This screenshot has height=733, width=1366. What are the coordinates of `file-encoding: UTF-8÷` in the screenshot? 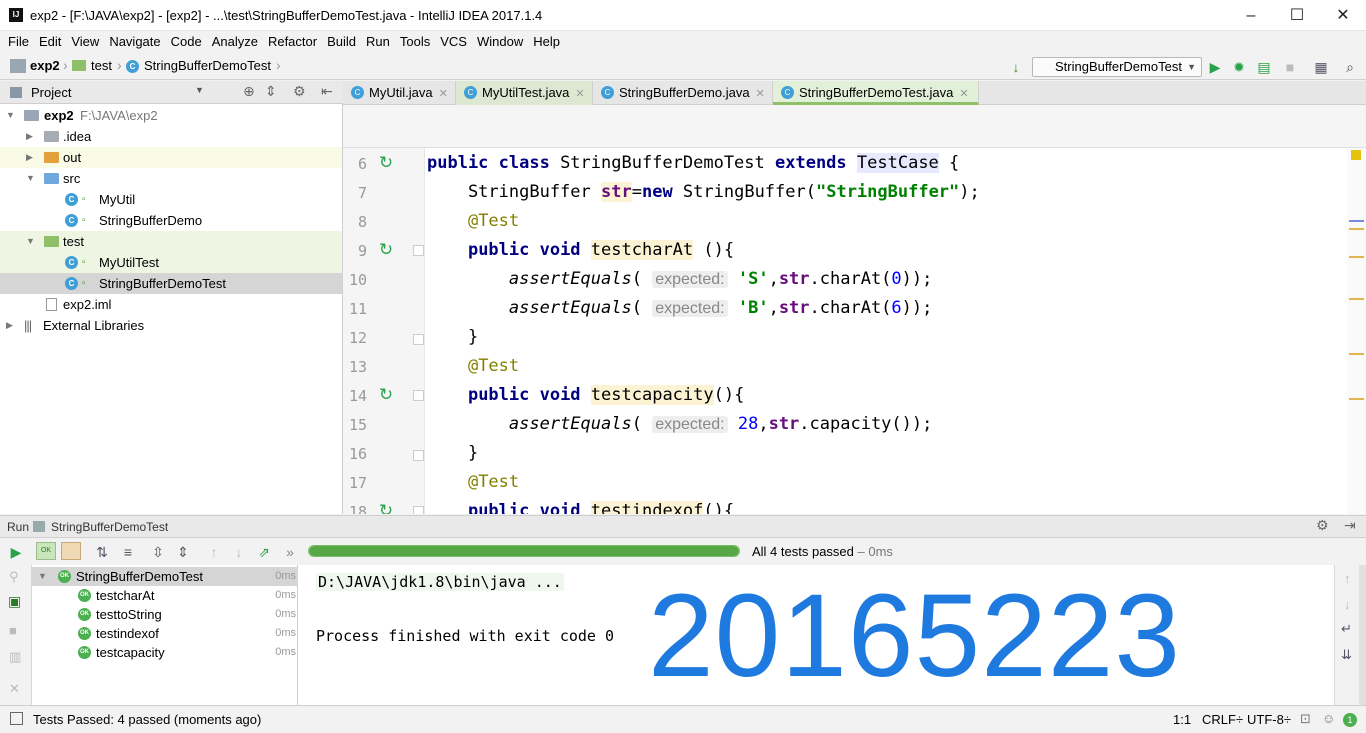 It's located at (1269, 719).